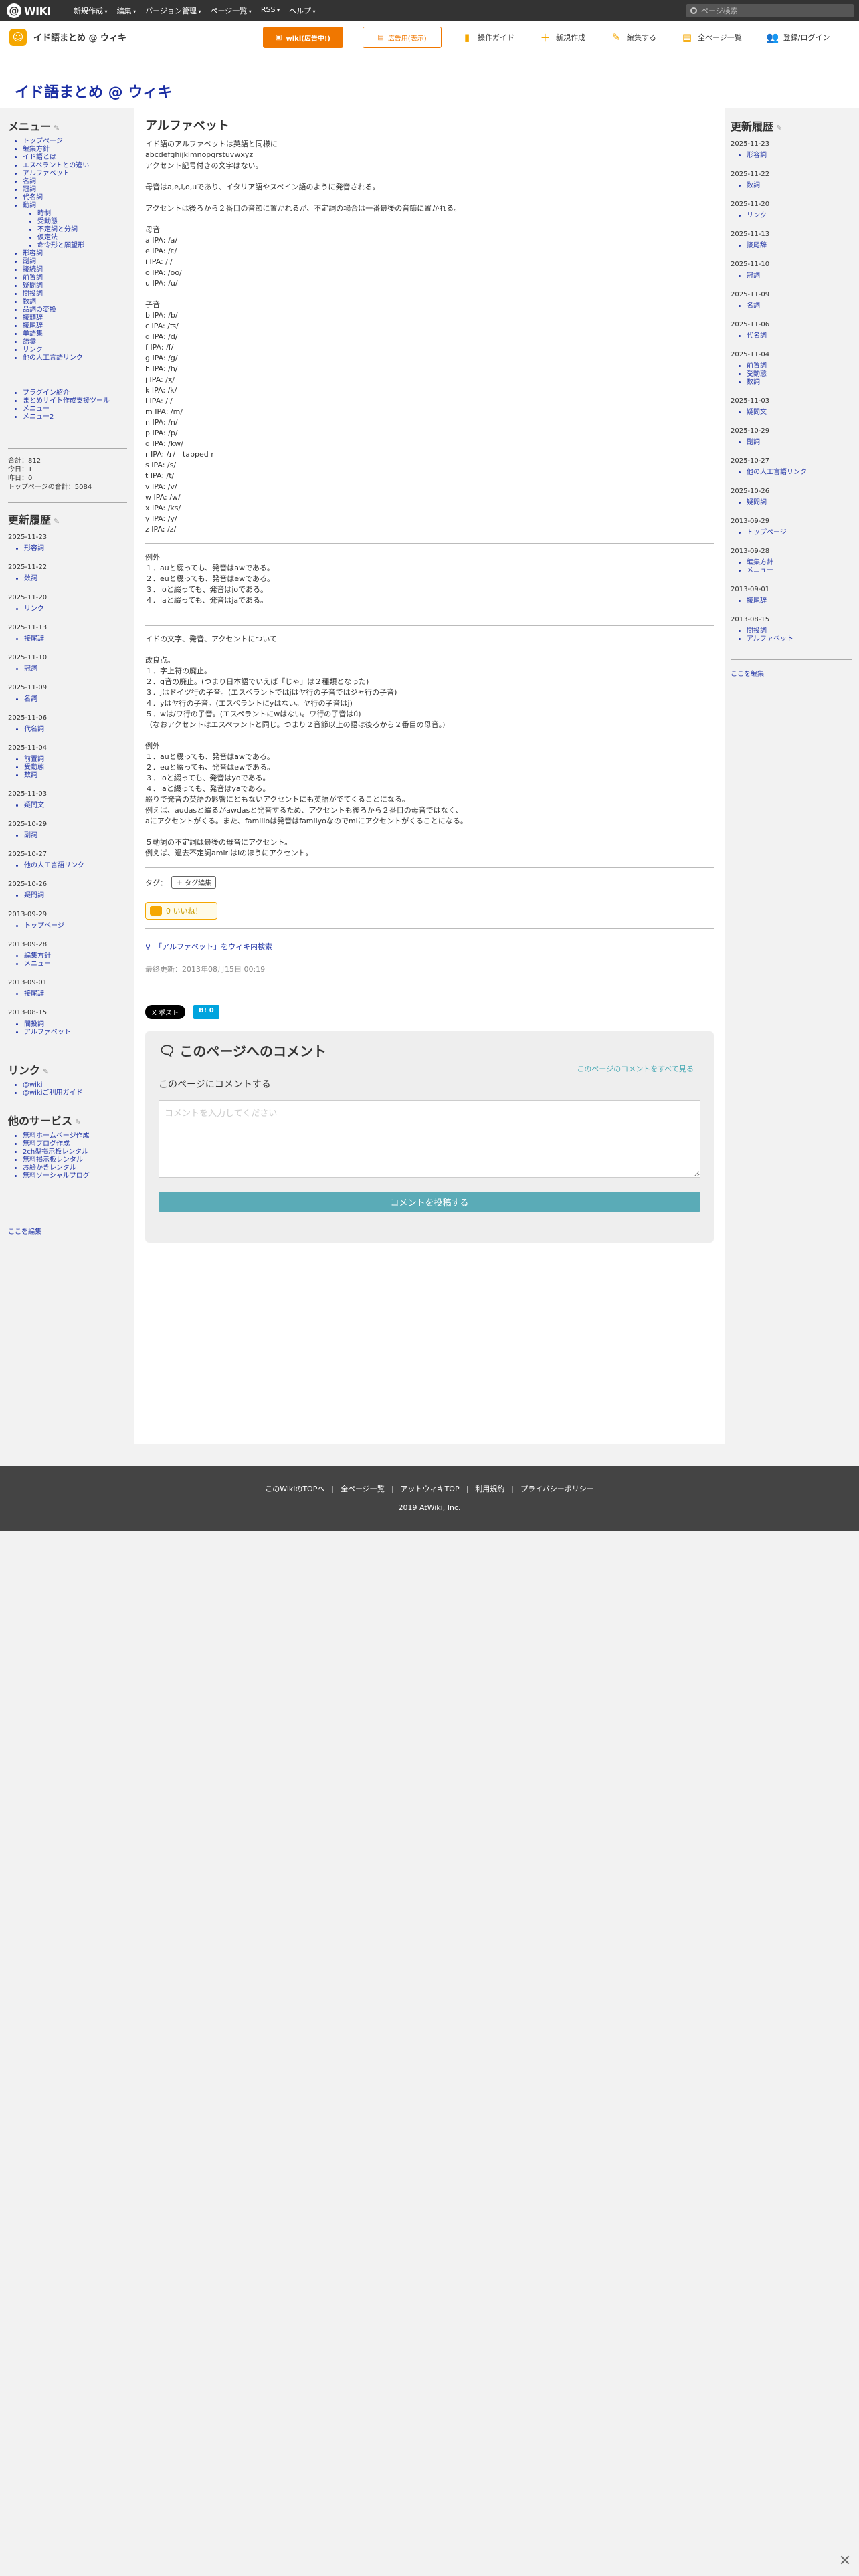 This screenshot has width=859, height=2576. Describe the element at coordinates (75, 150) in the screenshot. I see `sidebar-menu-item: 編集方針` at that location.